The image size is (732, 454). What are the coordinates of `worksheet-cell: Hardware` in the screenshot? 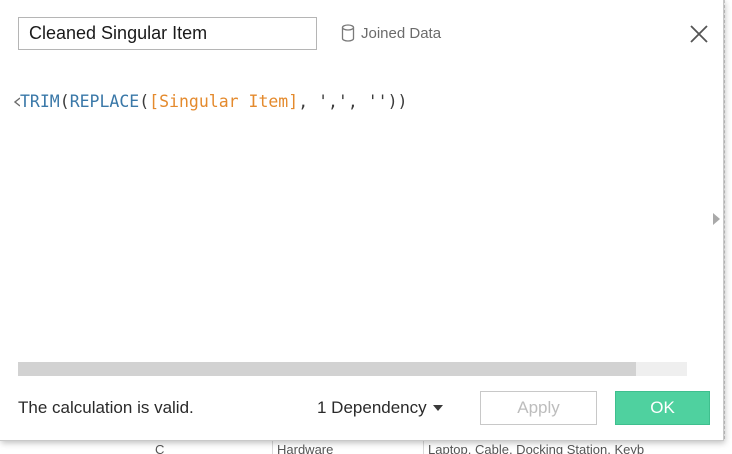 It's located at (305, 448).